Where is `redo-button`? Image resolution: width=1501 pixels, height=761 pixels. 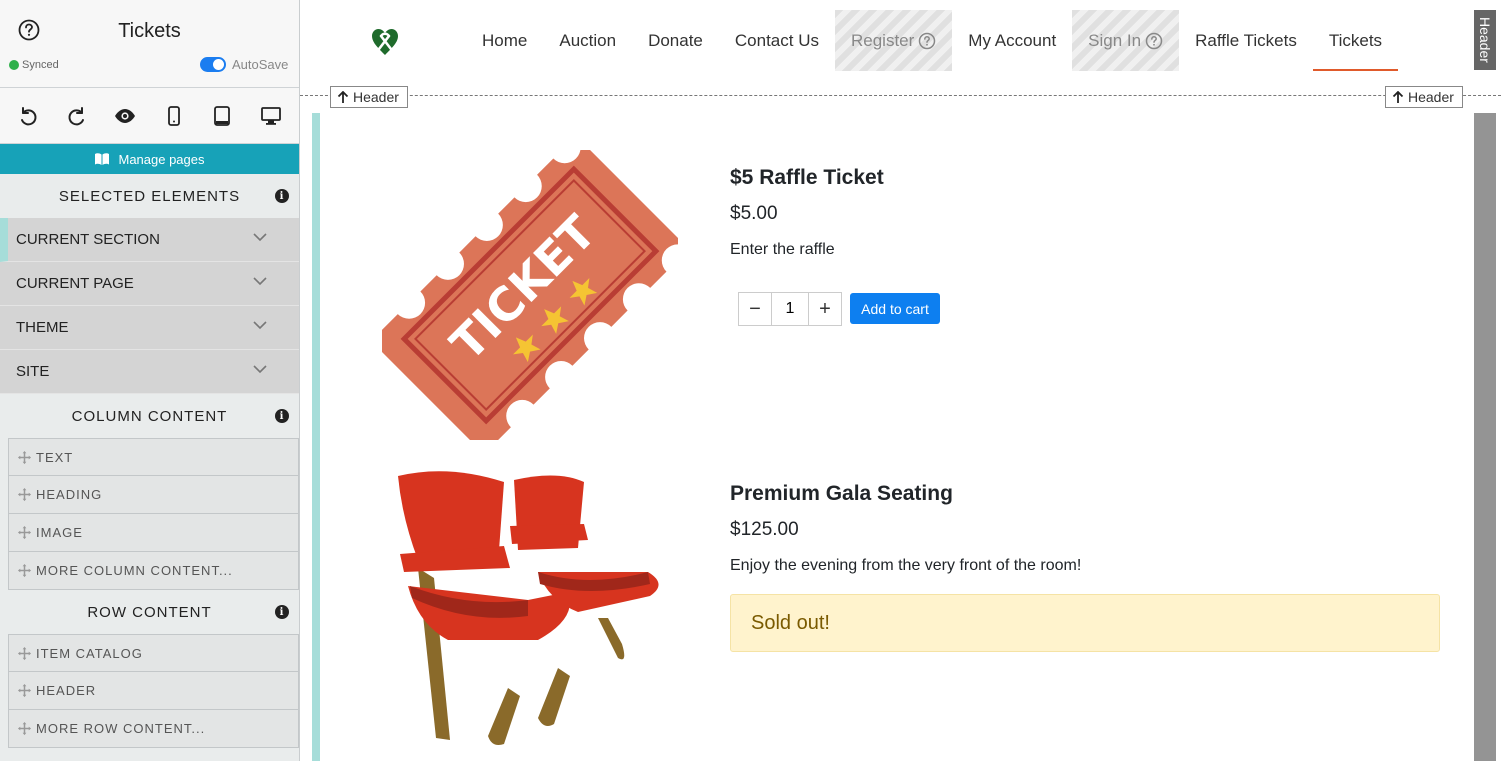 redo-button is located at coordinates (77, 116).